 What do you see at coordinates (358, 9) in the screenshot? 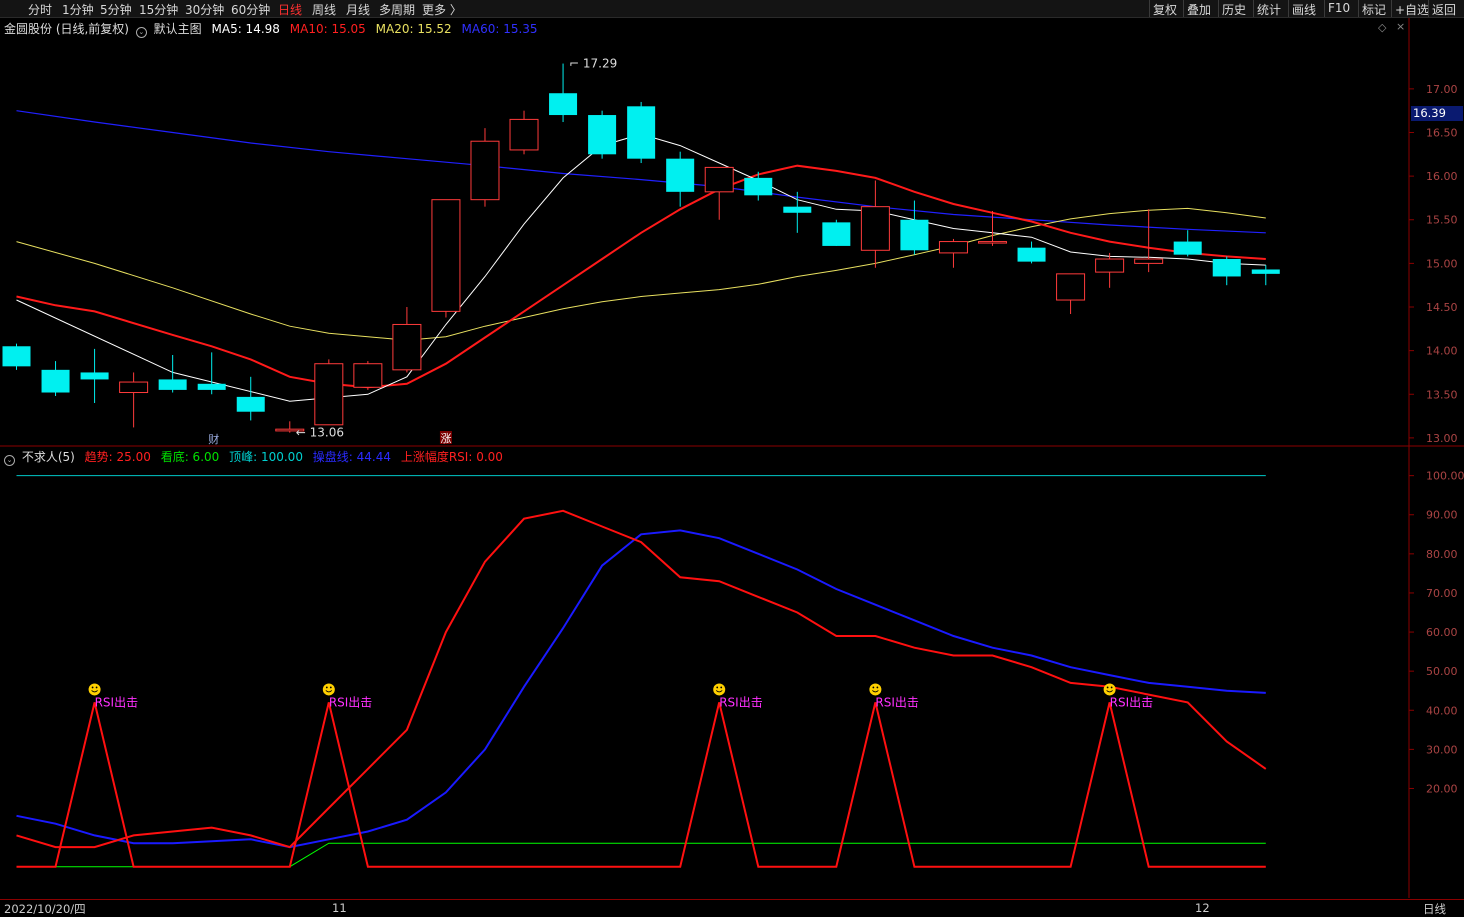
I see `period-tab-8: 月线` at bounding box center [358, 9].